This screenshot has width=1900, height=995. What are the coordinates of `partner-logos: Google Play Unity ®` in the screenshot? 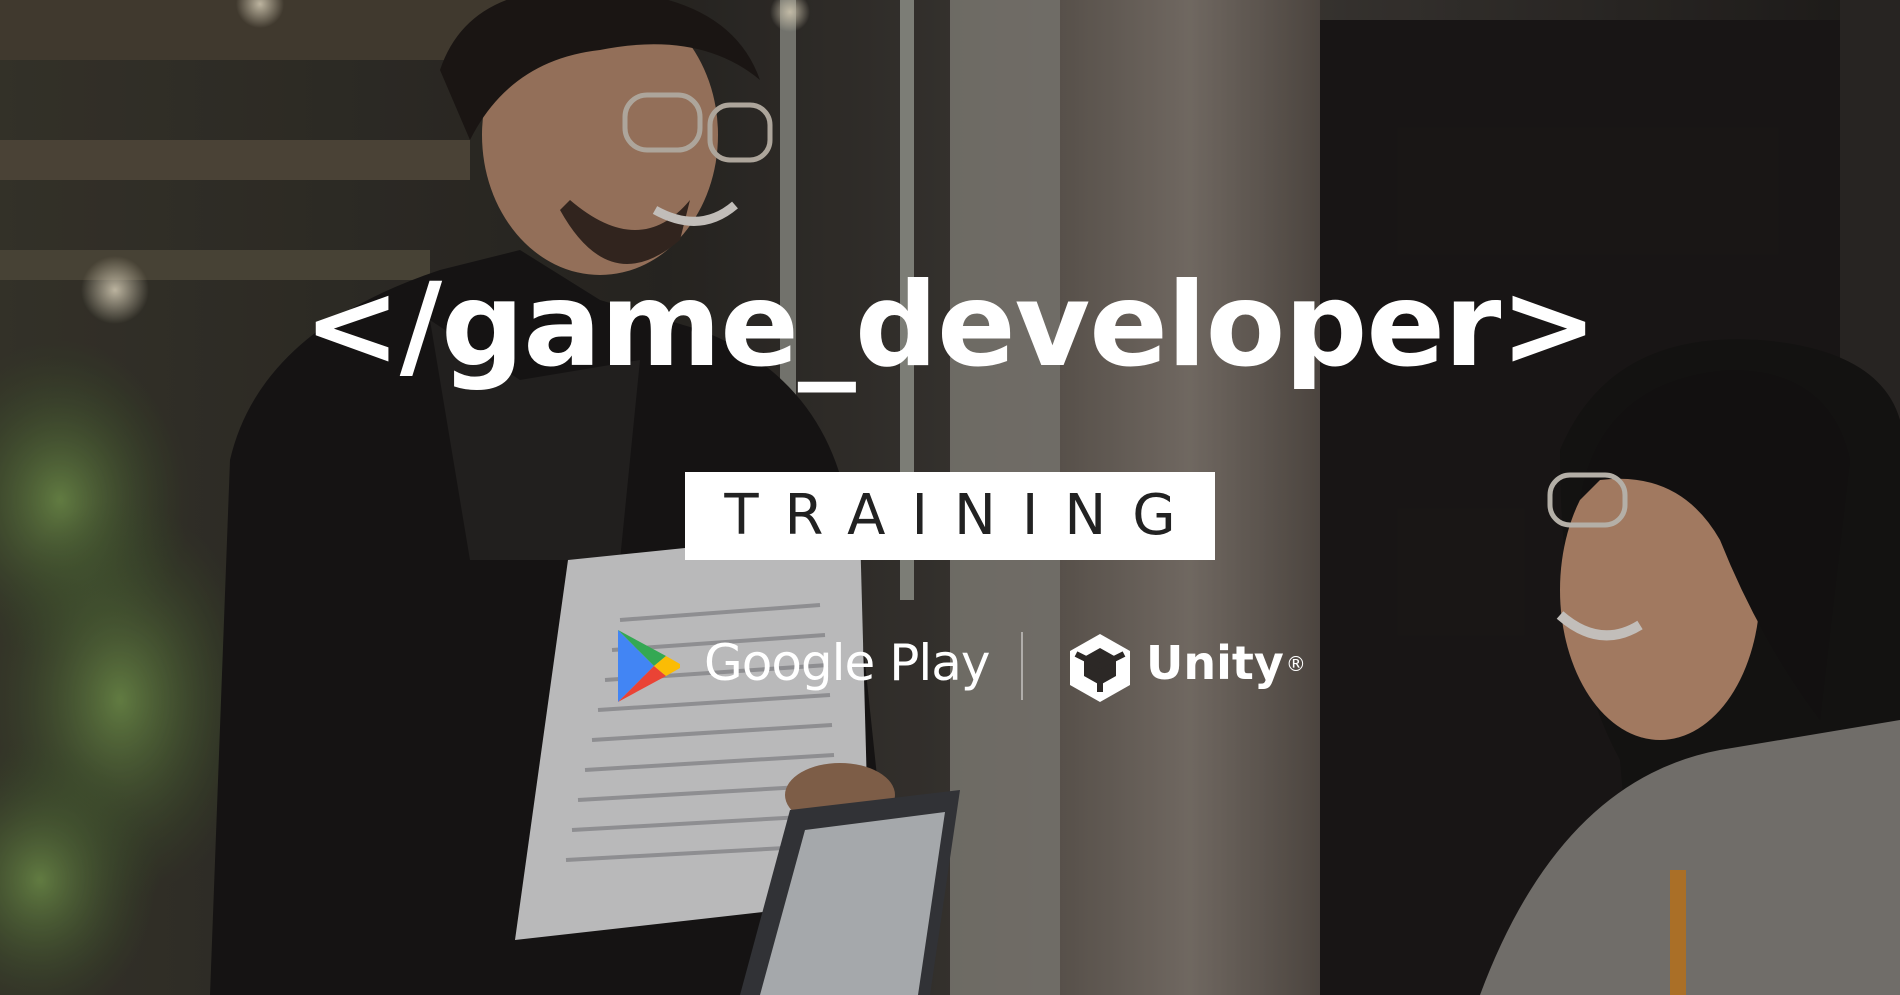 It's located at (950, 668).